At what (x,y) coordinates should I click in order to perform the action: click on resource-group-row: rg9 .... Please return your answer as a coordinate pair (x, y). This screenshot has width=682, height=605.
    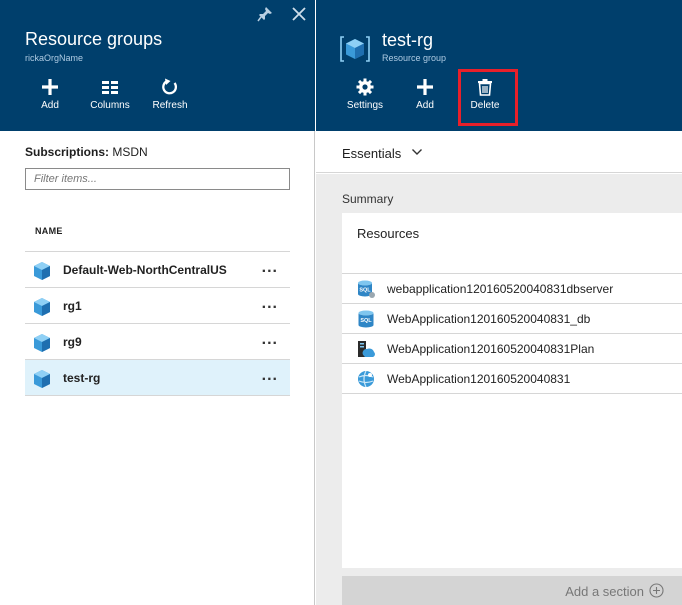
    Looking at the image, I should click on (157, 342).